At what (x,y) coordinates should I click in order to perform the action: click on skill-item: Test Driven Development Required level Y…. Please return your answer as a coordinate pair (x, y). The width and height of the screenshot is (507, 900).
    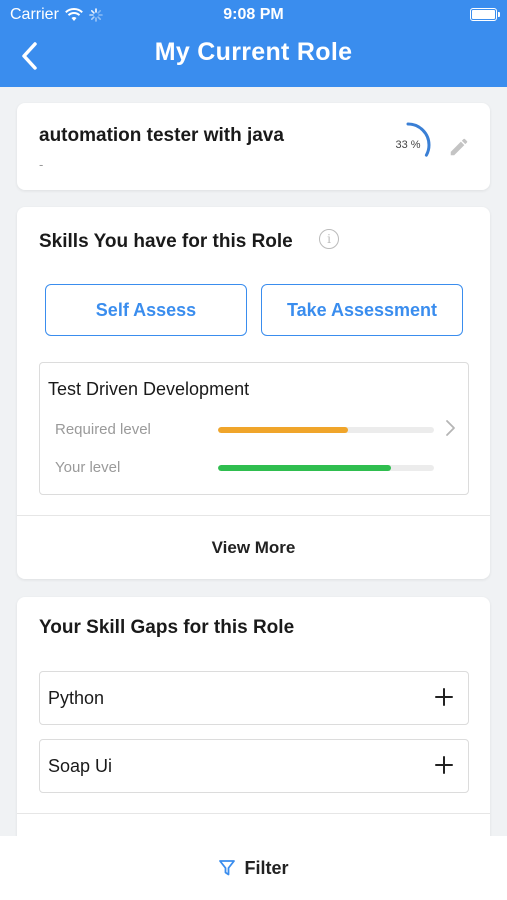
    Looking at the image, I should click on (254, 428).